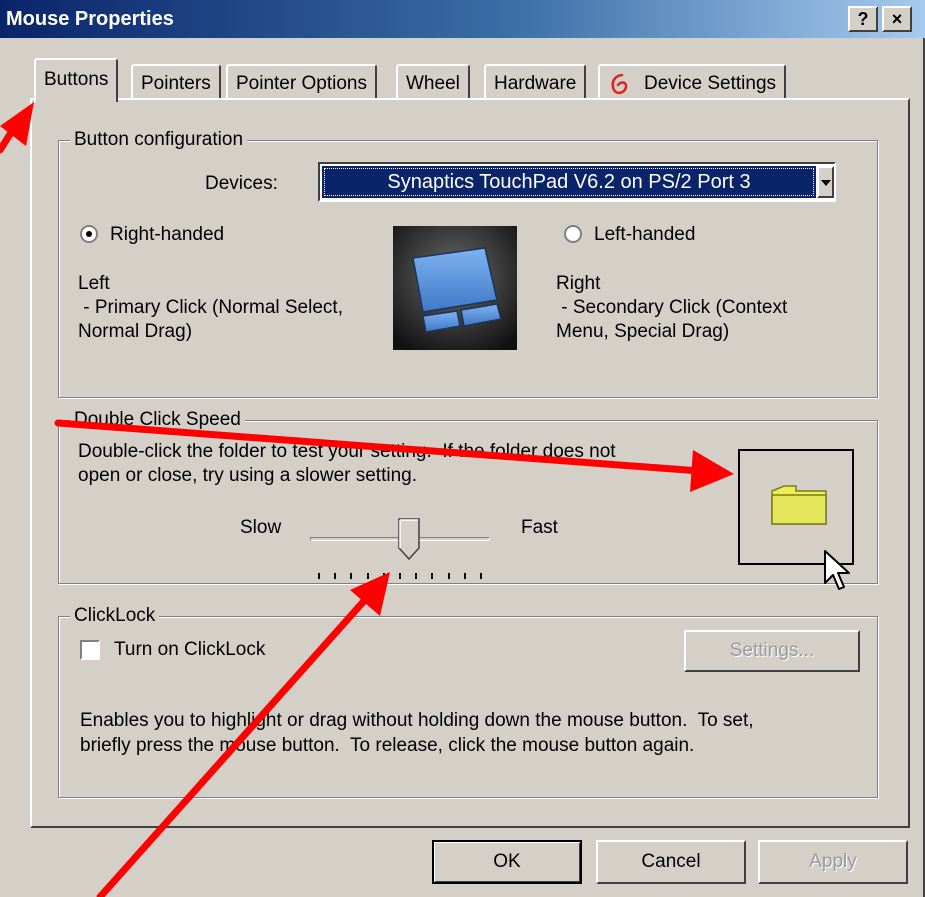 This screenshot has width=925, height=897. Describe the element at coordinates (712, 471) in the screenshot. I see `annotation-arrowhead-folder` at that location.